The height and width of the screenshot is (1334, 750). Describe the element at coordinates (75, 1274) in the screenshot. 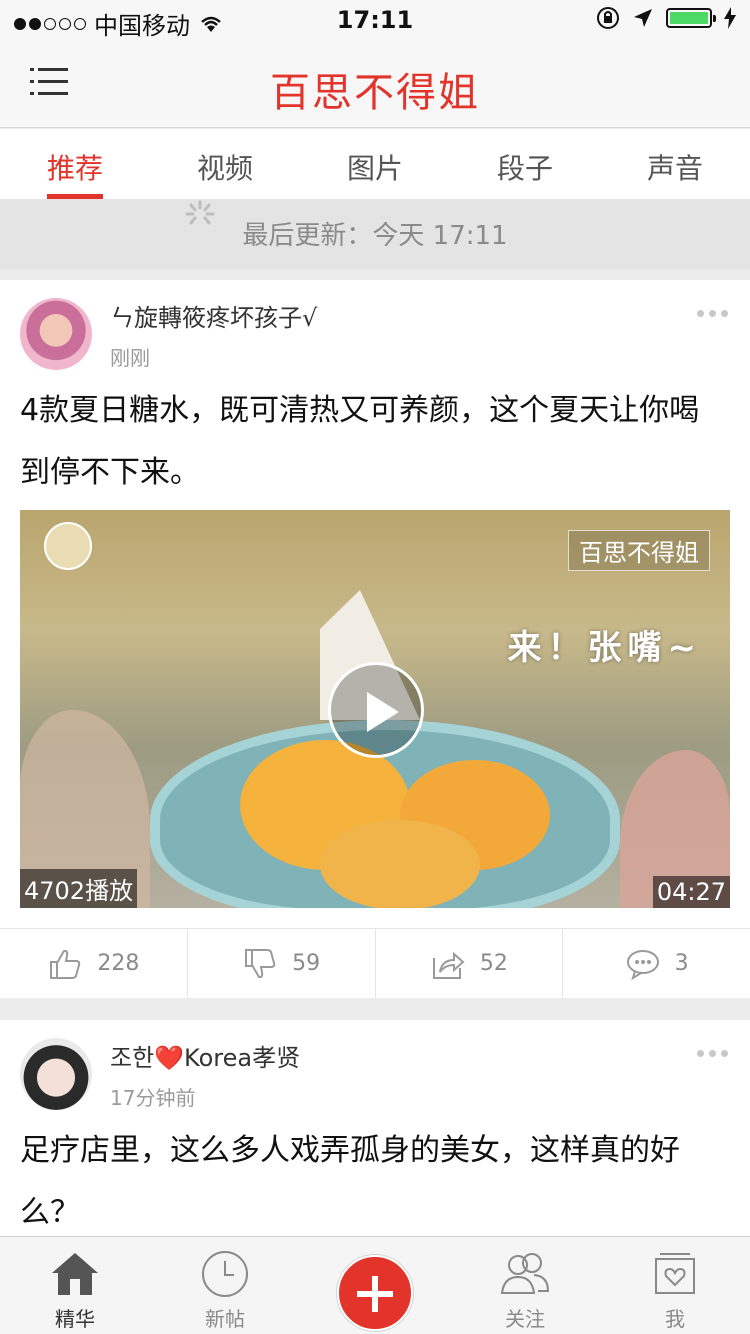

I see `home-icon` at that location.